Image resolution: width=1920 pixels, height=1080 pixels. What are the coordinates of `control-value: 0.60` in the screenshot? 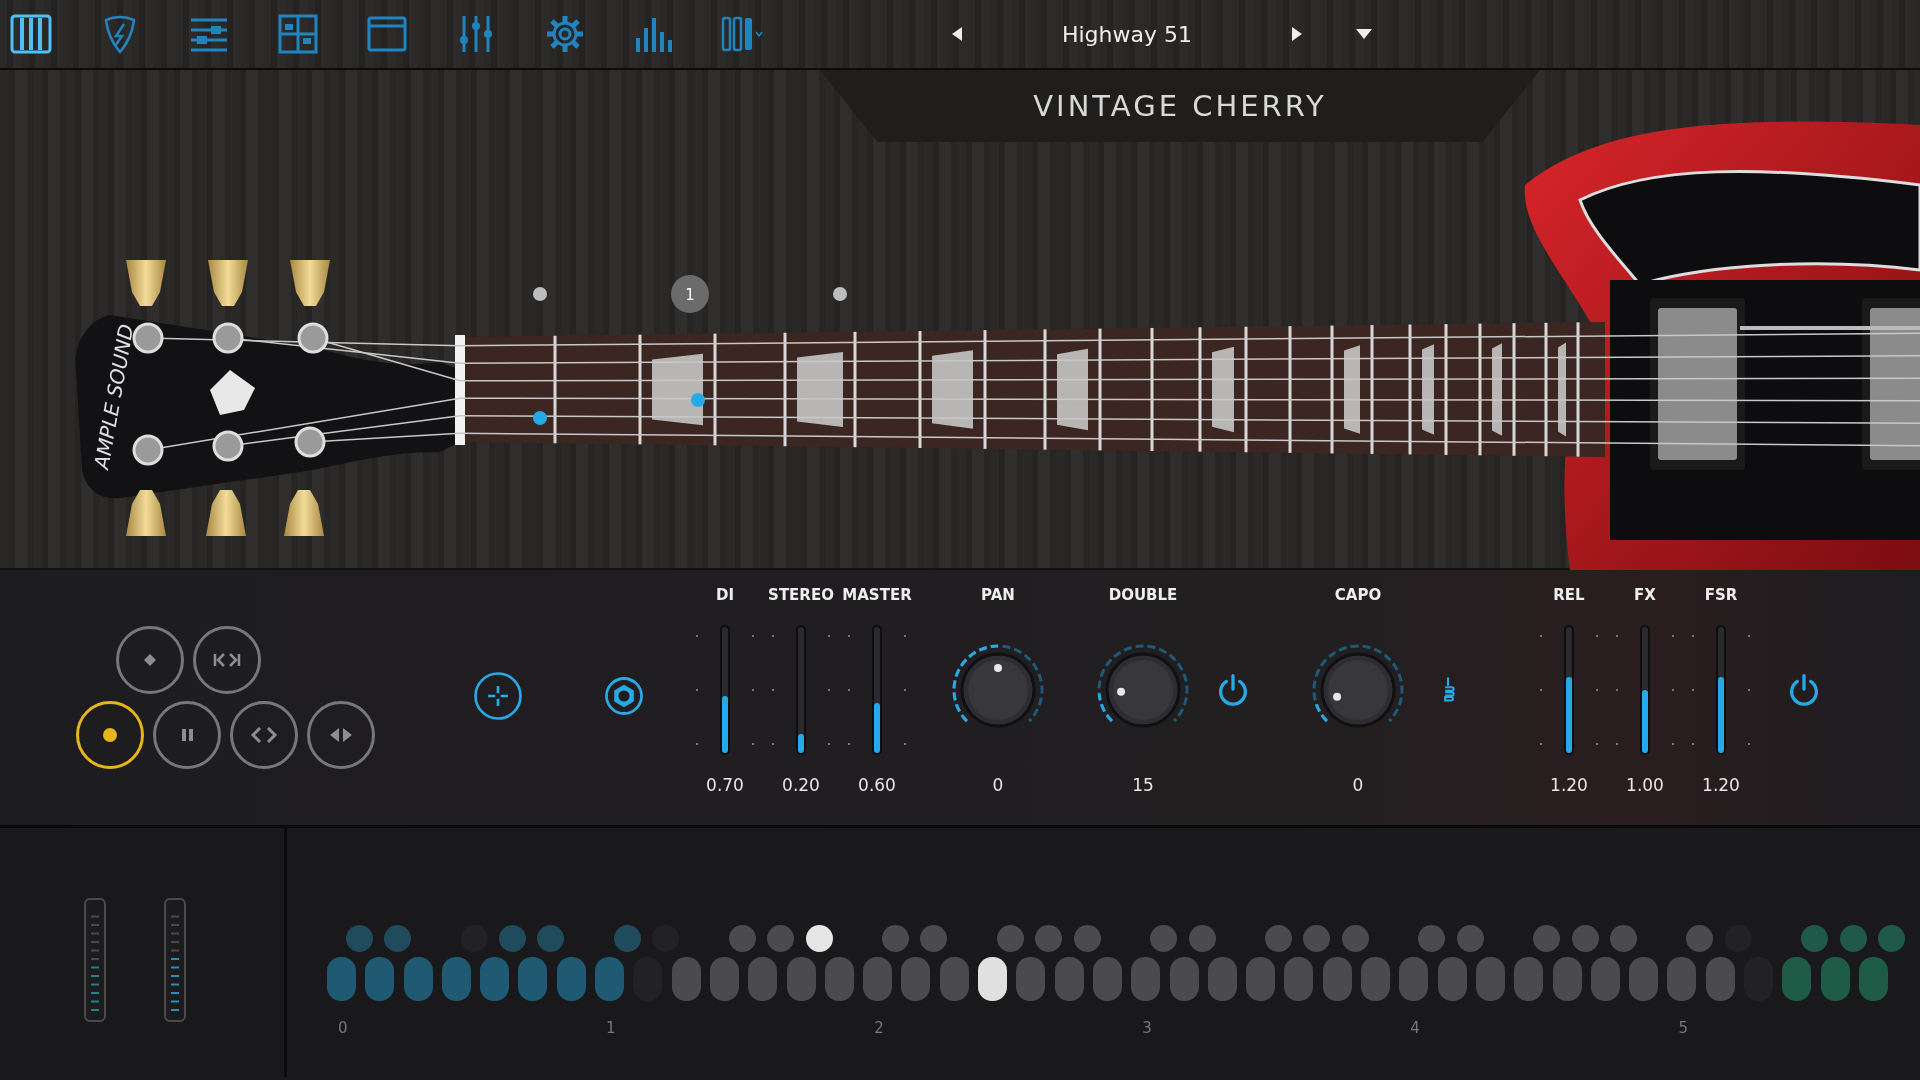 It's located at (877, 785).